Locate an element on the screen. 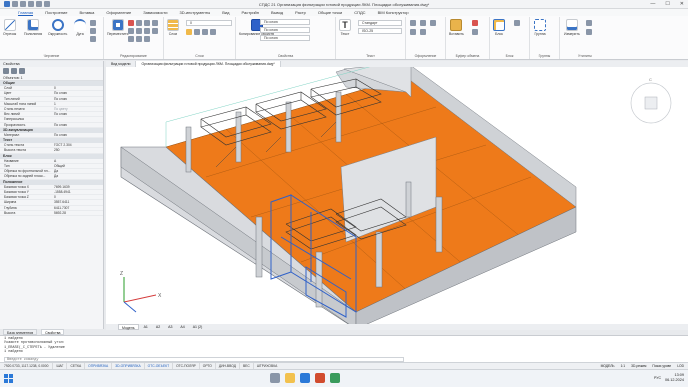  layout-tab-a3: A3 is located at coordinates (170, 327).